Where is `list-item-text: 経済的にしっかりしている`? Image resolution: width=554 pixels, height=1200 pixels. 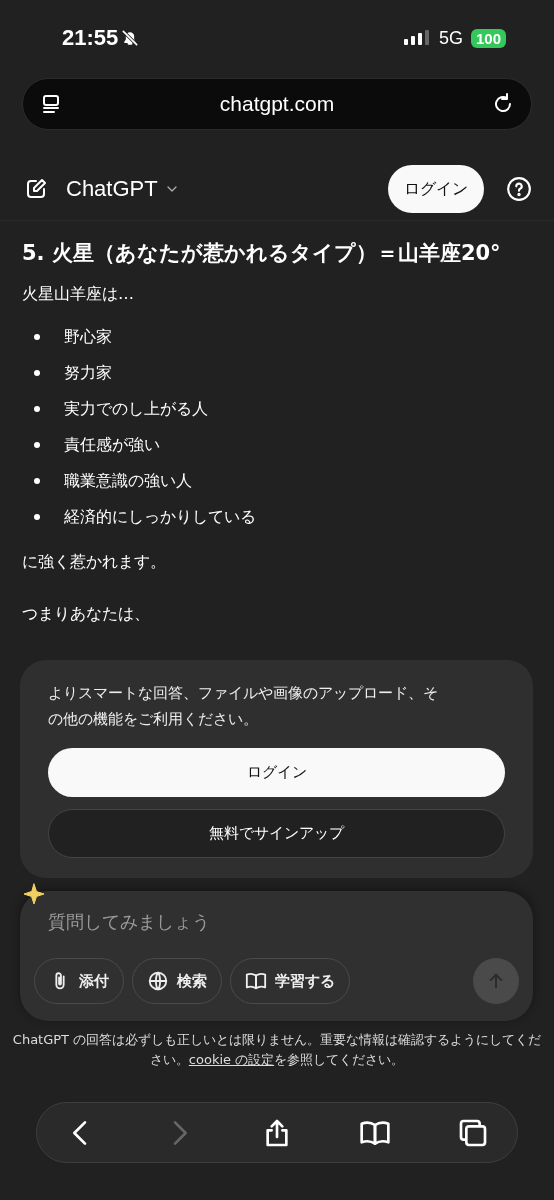 list-item-text: 経済的にしっかりしている is located at coordinates (160, 517).